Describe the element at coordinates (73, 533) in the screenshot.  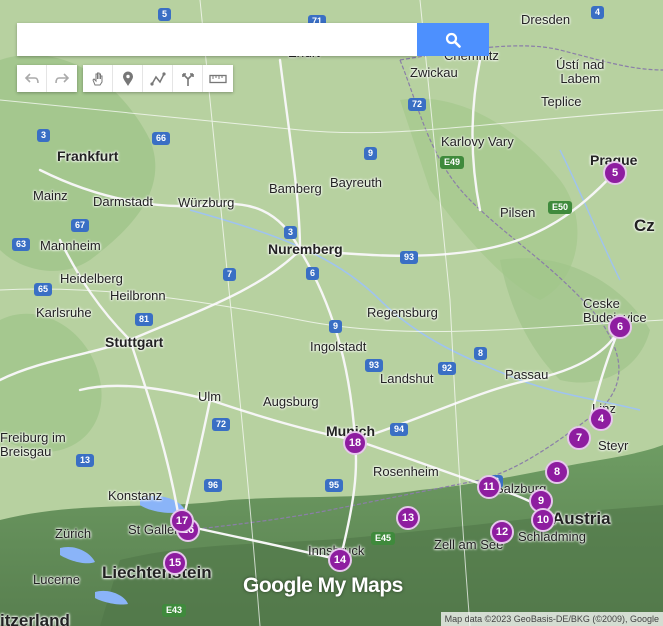
I see `city-label: Zürich` at that location.